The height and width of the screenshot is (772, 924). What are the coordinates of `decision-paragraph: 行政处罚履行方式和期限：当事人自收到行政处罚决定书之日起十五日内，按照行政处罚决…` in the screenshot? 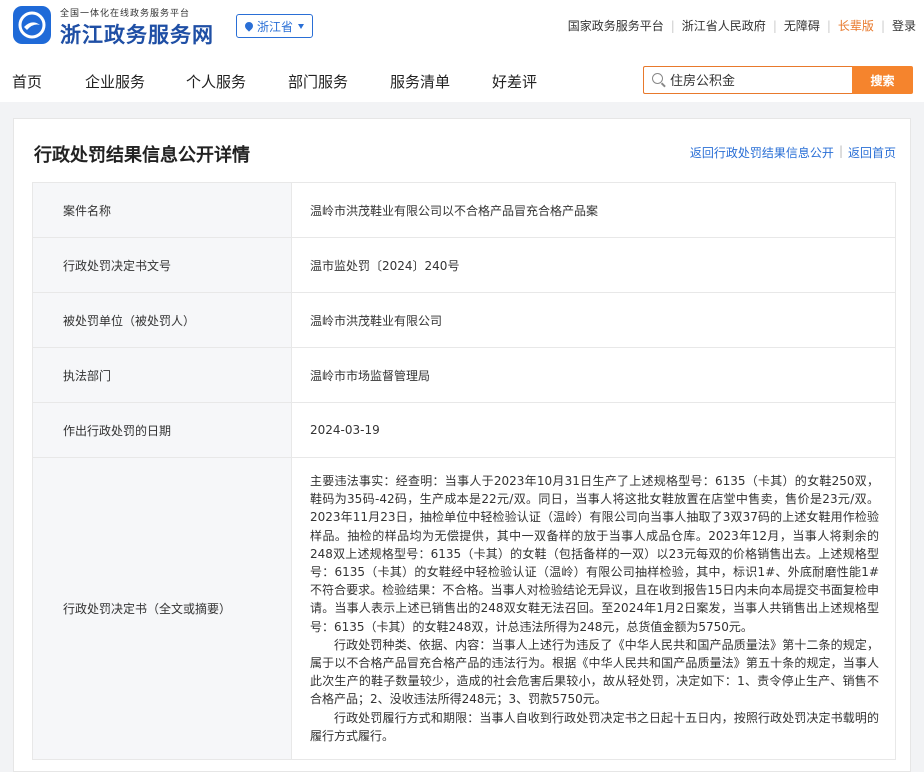 It's located at (594, 726).